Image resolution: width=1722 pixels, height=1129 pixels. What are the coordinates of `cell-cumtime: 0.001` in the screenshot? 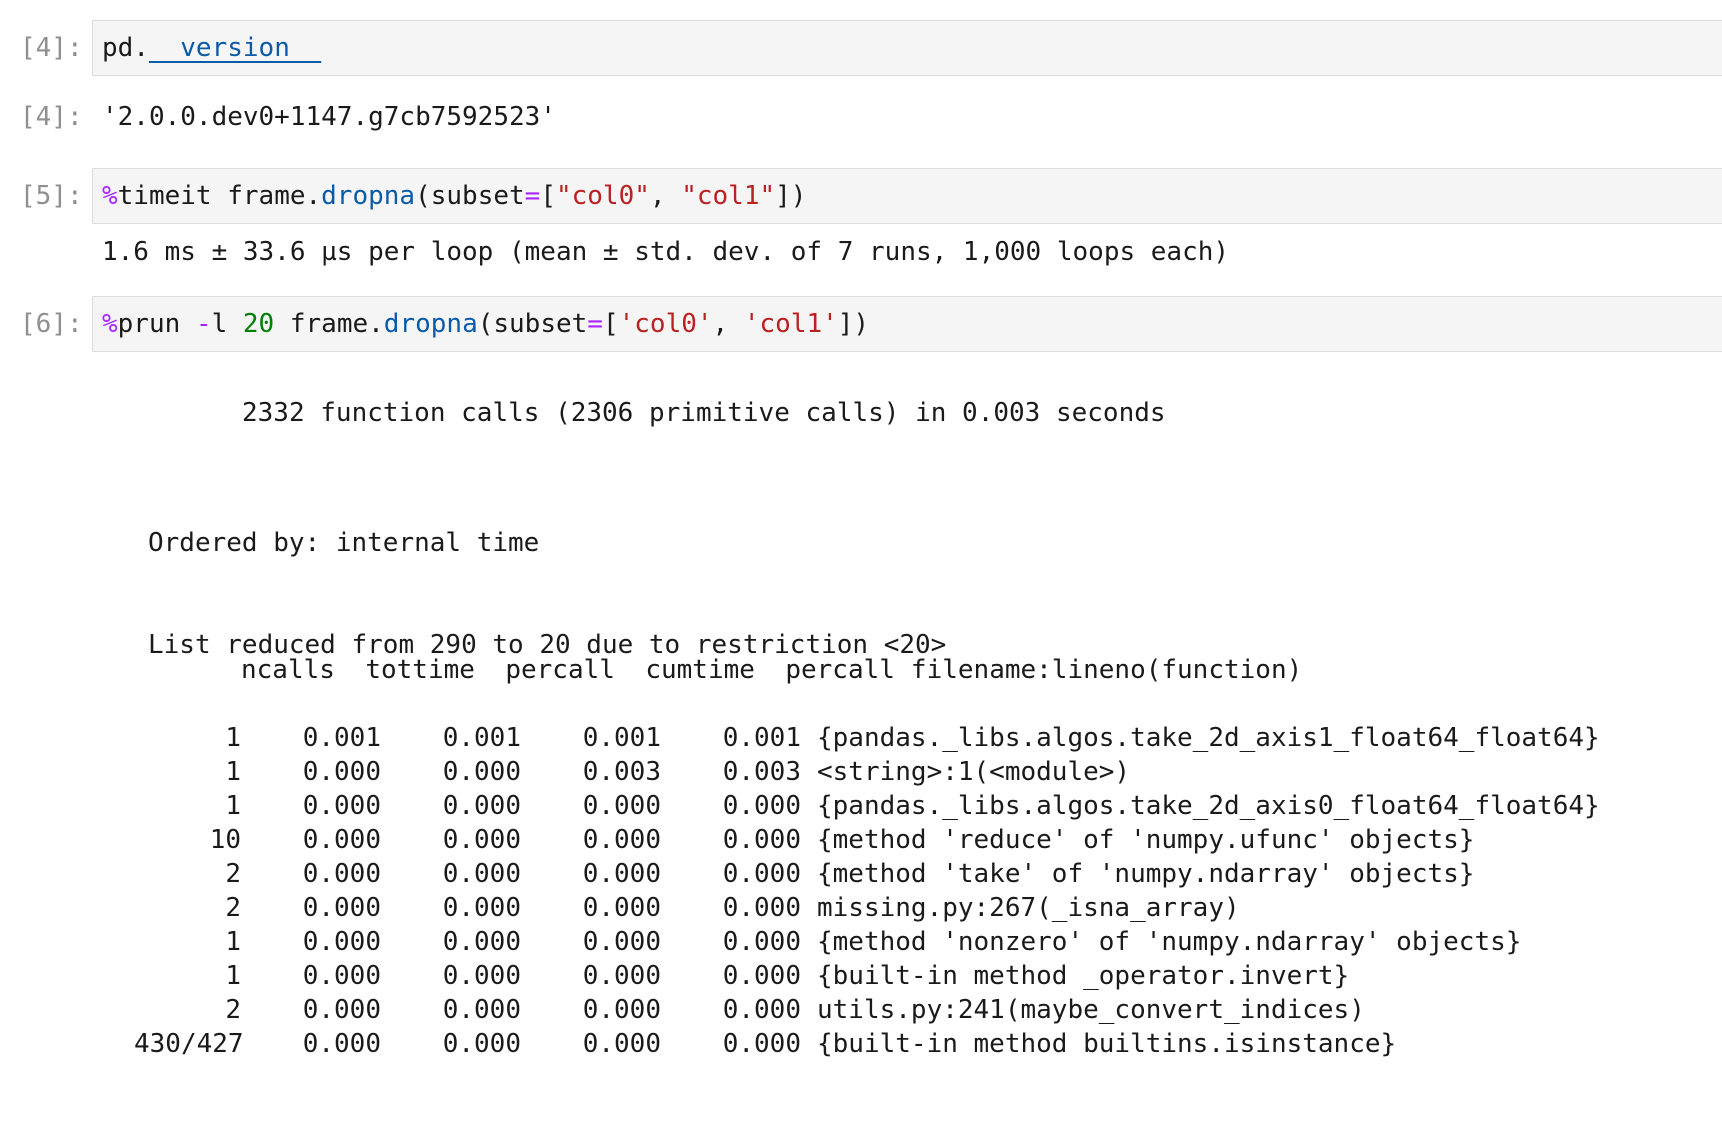 It's located at (621, 738).